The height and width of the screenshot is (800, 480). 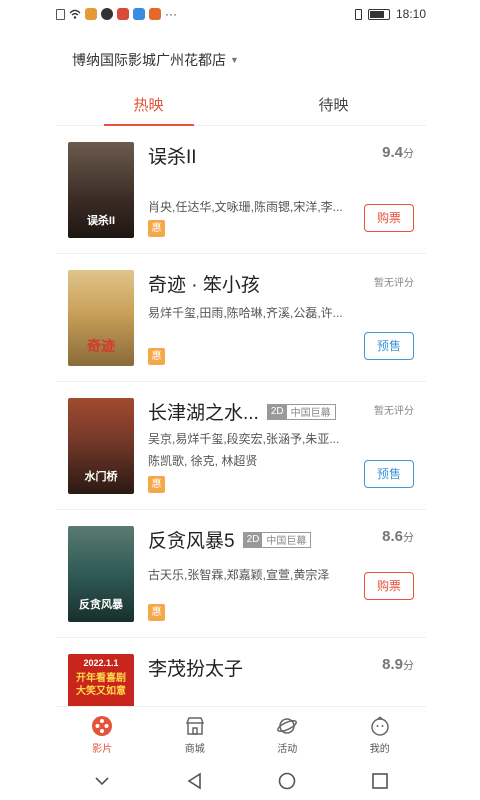 What do you see at coordinates (101, 346) in the screenshot?
I see `poster-title: 奇迹` at bounding box center [101, 346].